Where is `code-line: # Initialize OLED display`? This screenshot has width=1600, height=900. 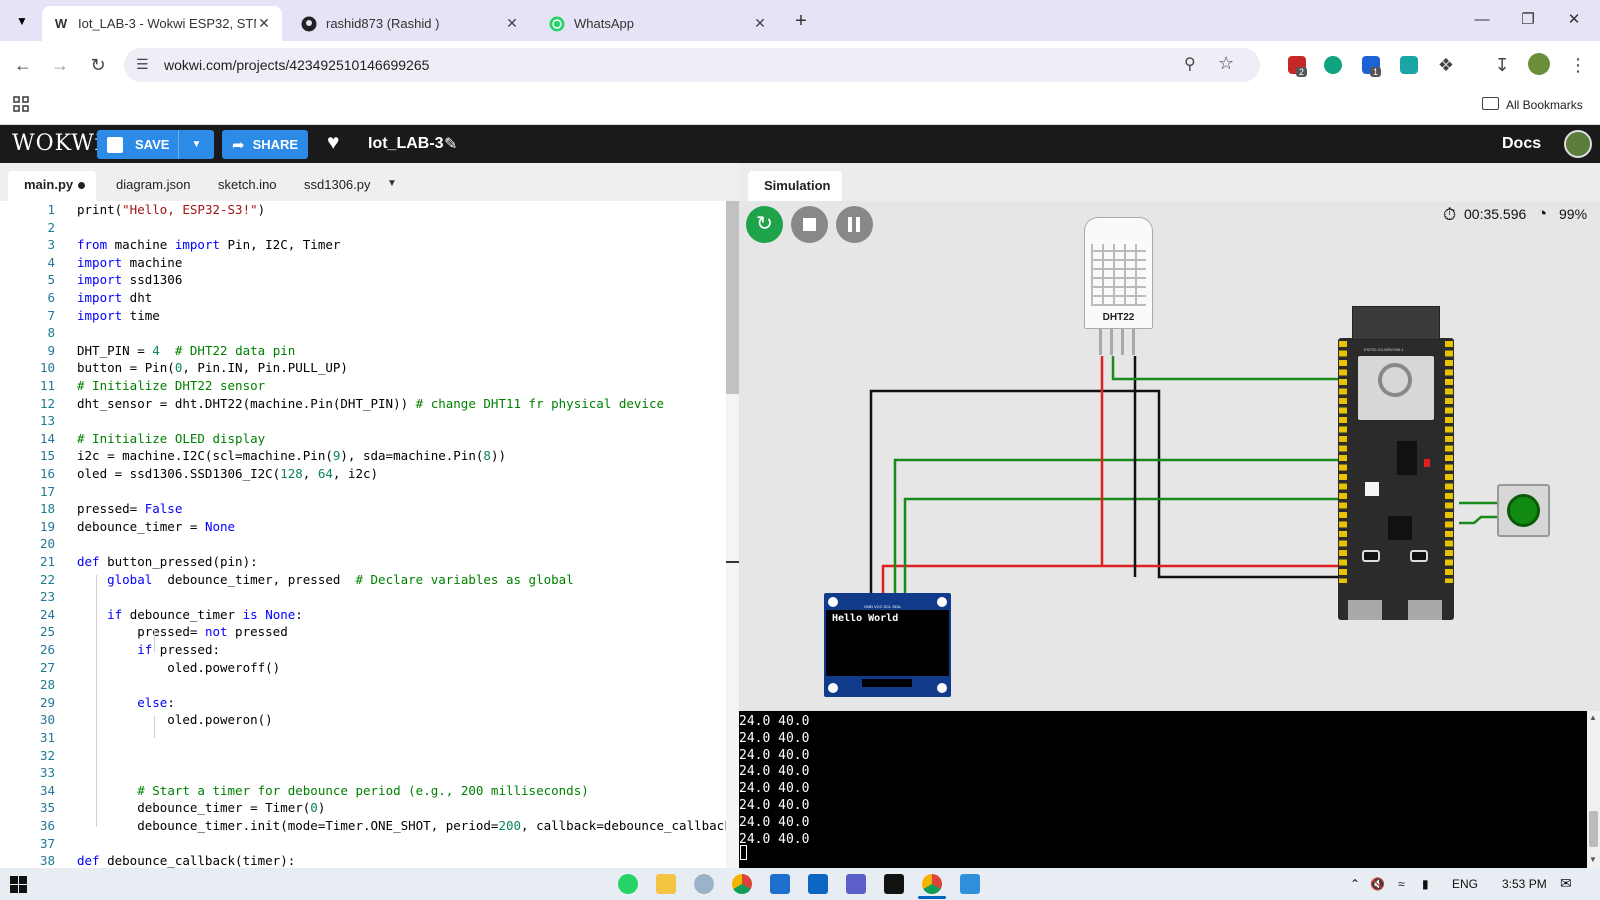
code-line: # Initialize OLED display is located at coordinates (171, 438).